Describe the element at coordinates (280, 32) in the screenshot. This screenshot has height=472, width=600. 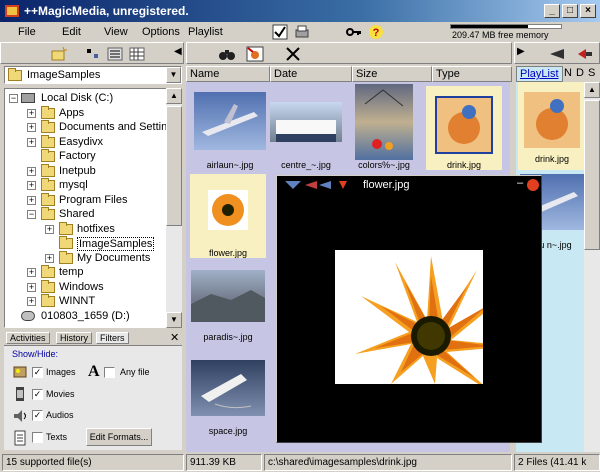
I see `check-icon` at that location.